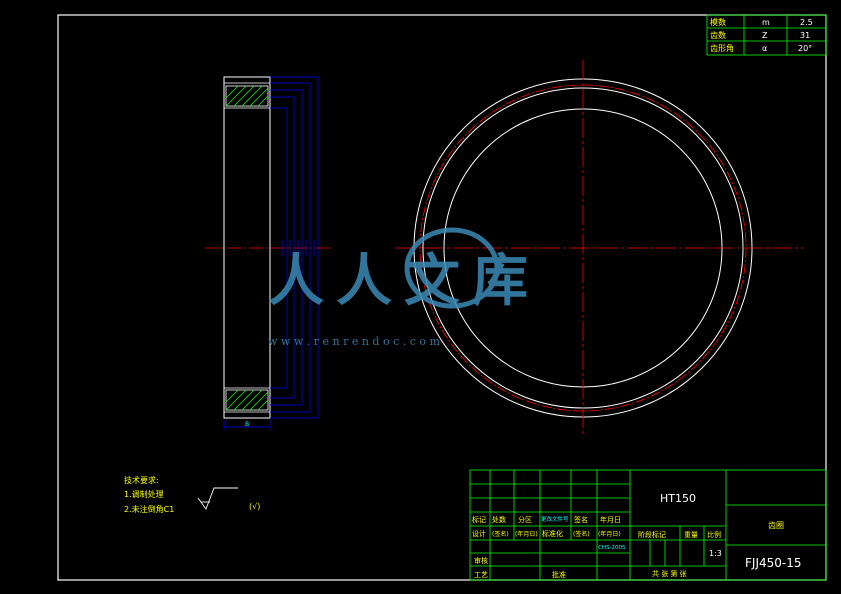 This screenshot has width=841, height=594. I want to click on tb-stage-label: 阶段标记, so click(652, 534).